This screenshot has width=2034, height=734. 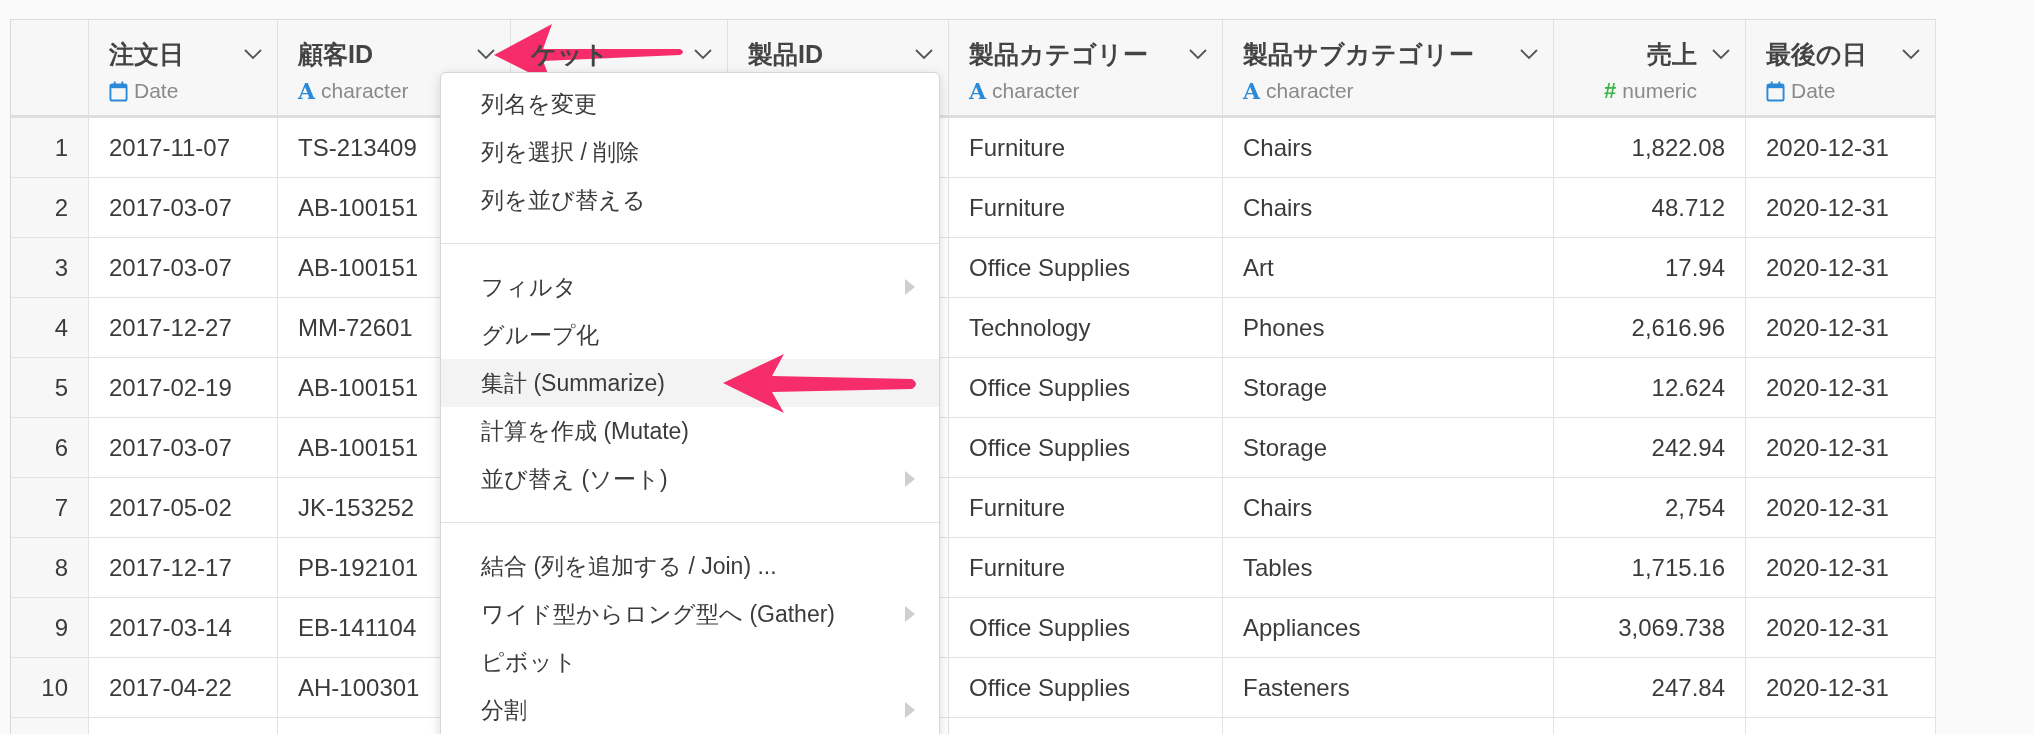 I want to click on row-number: 4, so click(x=50, y=328).